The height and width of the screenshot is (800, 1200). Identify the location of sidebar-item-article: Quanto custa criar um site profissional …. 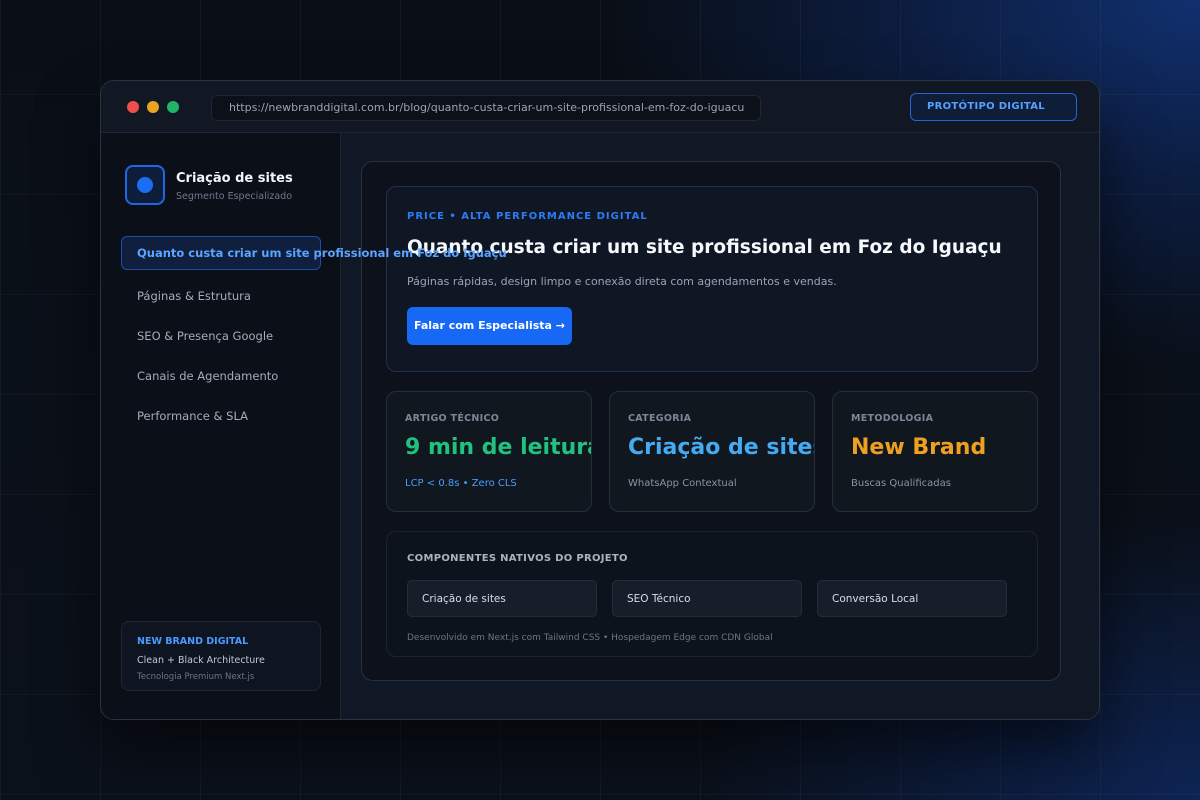
(314, 253).